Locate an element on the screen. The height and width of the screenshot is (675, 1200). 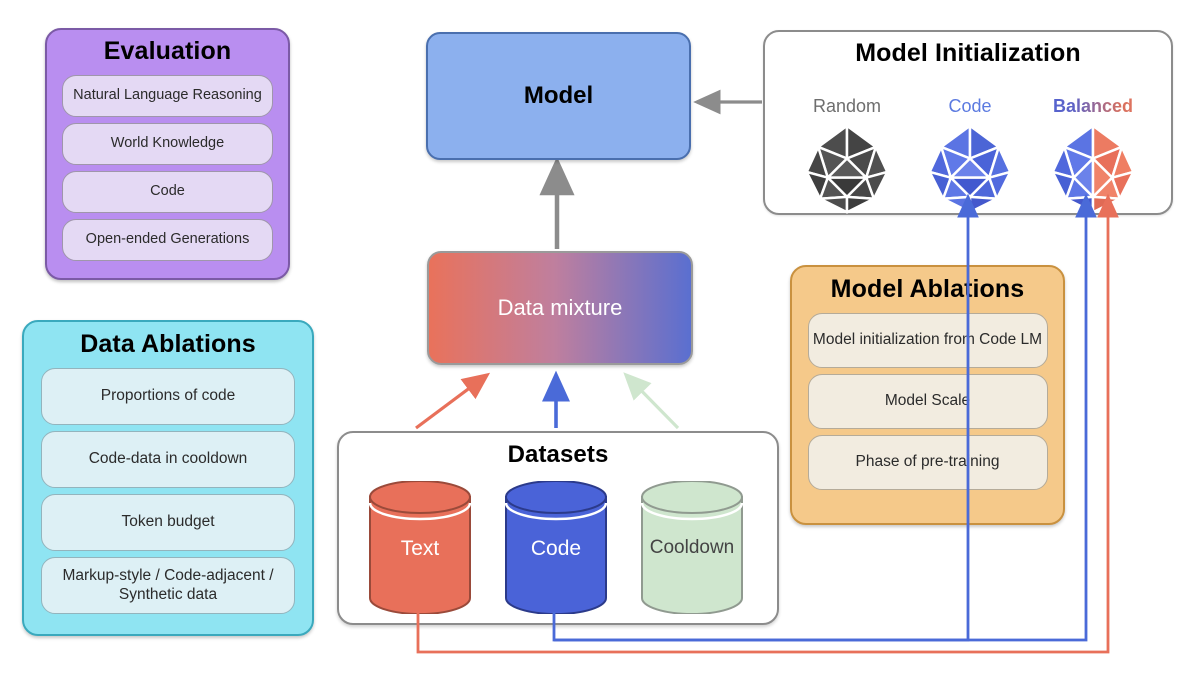
evaluation-item-code: Code is located at coordinates (167, 192).